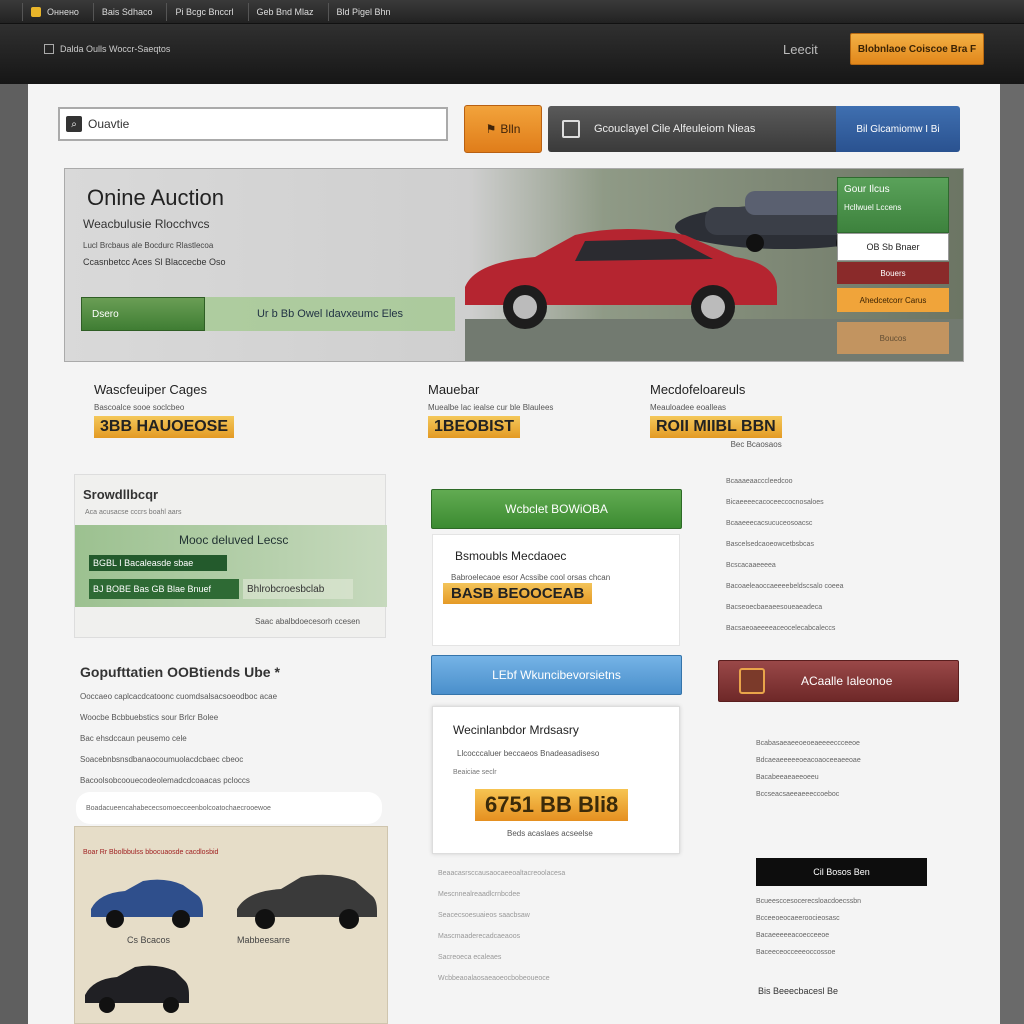 This screenshot has height=1024, width=1024. I want to click on text-line: Bcscacaaeeeea, so click(751, 565).